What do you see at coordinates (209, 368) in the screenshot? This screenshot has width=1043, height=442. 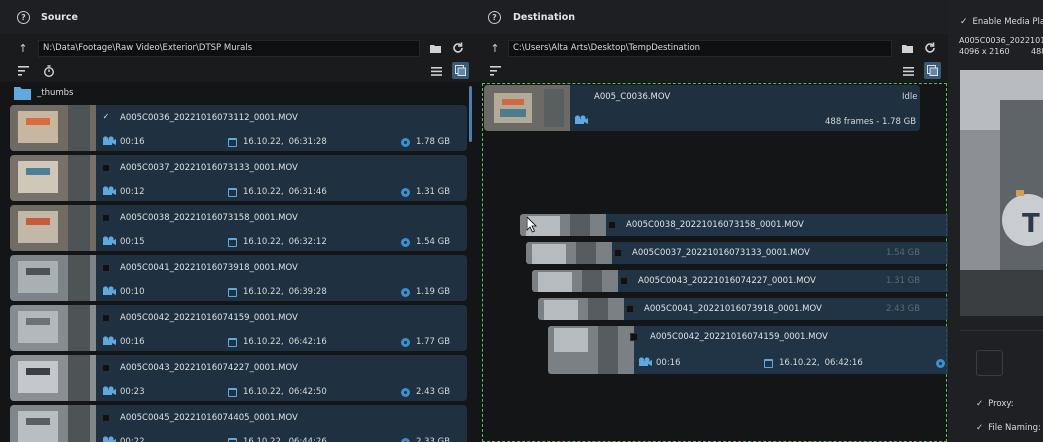 I see `file-name: A005C0043_20221016074227_0001.MOV` at bounding box center [209, 368].